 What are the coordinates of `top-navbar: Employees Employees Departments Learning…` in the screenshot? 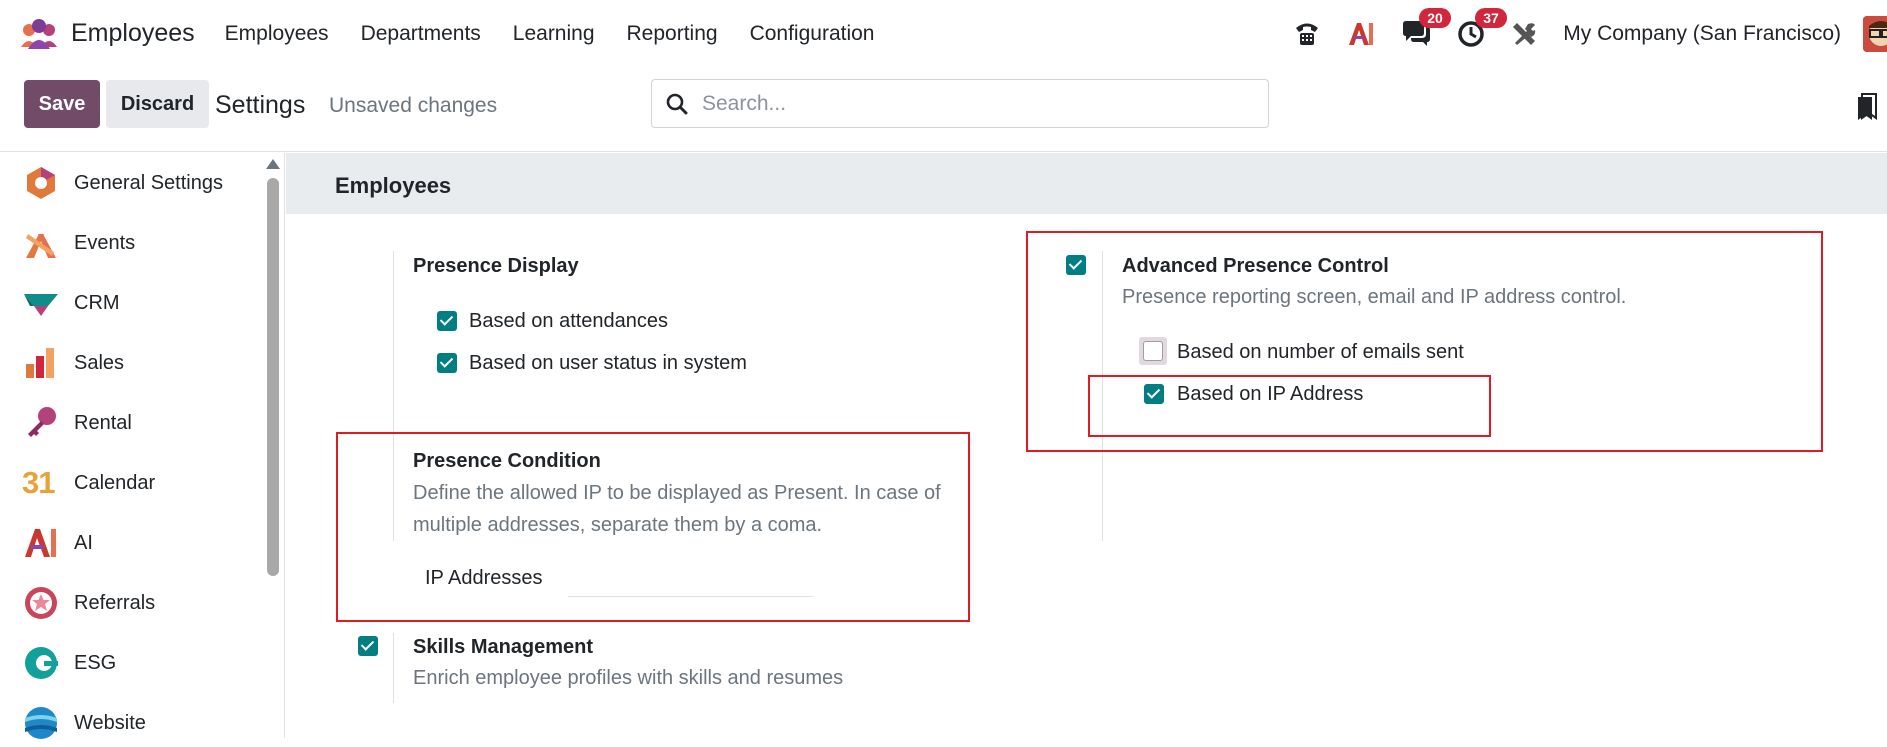 It's located at (943, 33).